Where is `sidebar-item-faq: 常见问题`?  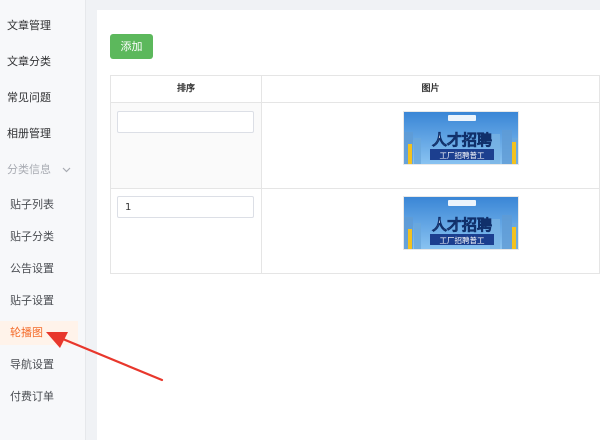 sidebar-item-faq: 常见问题 is located at coordinates (43, 98).